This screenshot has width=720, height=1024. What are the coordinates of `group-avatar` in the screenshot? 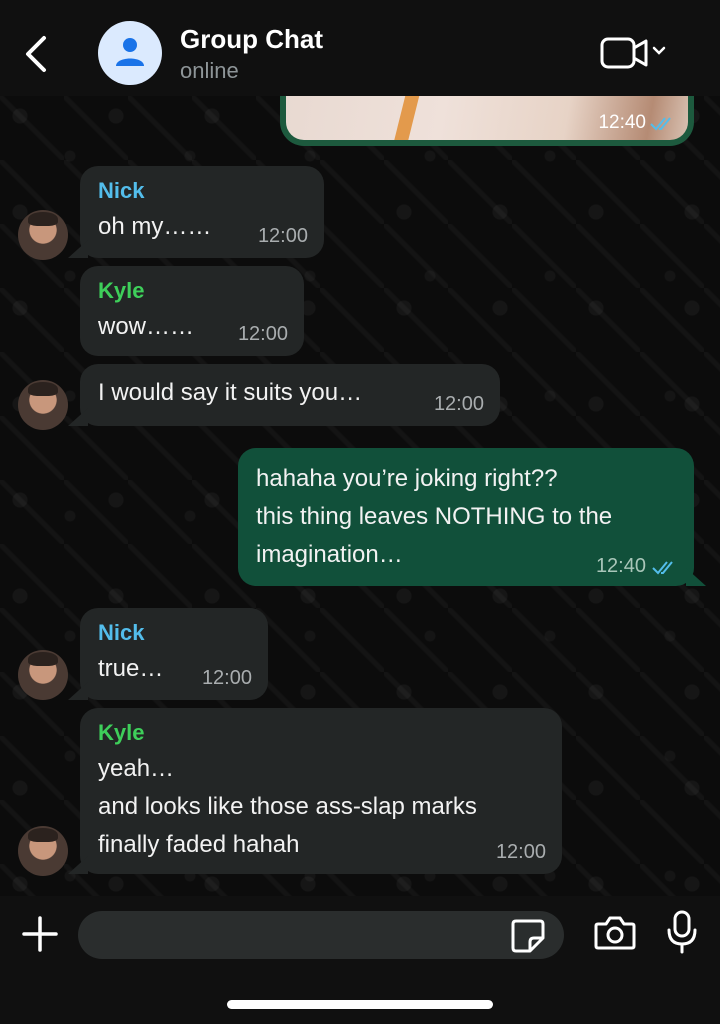 It's located at (130, 53).